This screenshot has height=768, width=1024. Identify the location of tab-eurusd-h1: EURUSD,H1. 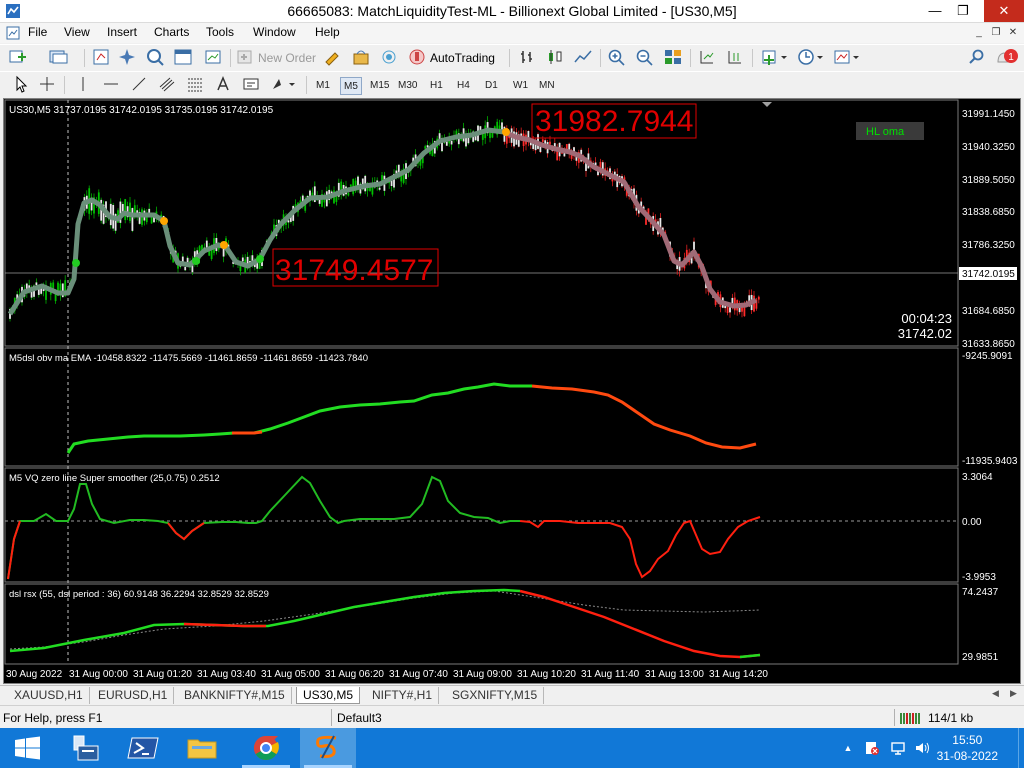
(133, 695).